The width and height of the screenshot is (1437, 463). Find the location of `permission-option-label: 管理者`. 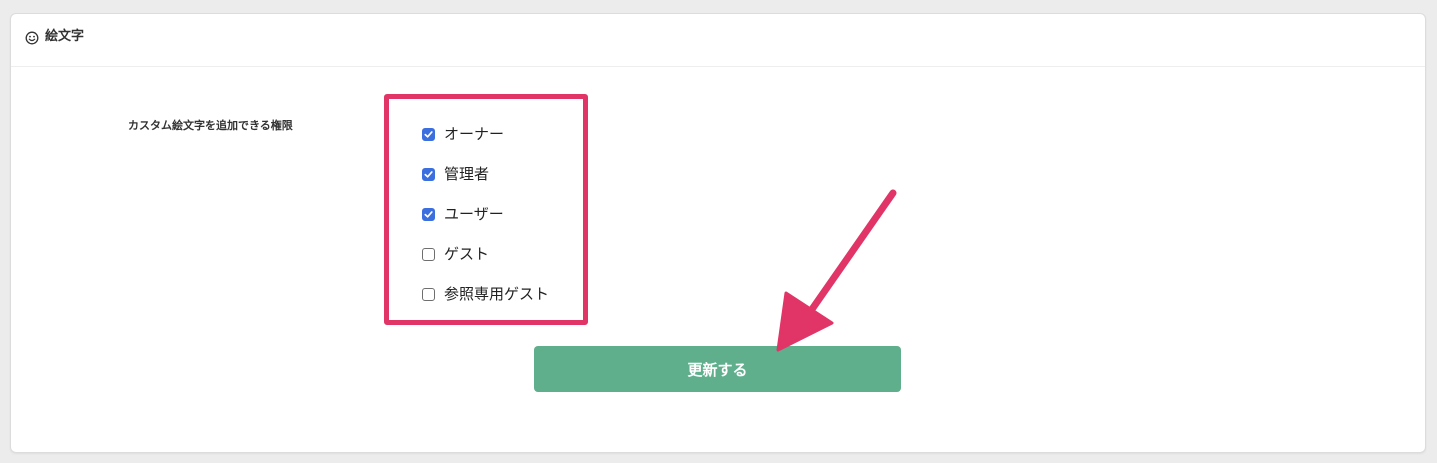

permission-option-label: 管理者 is located at coordinates (467, 174).